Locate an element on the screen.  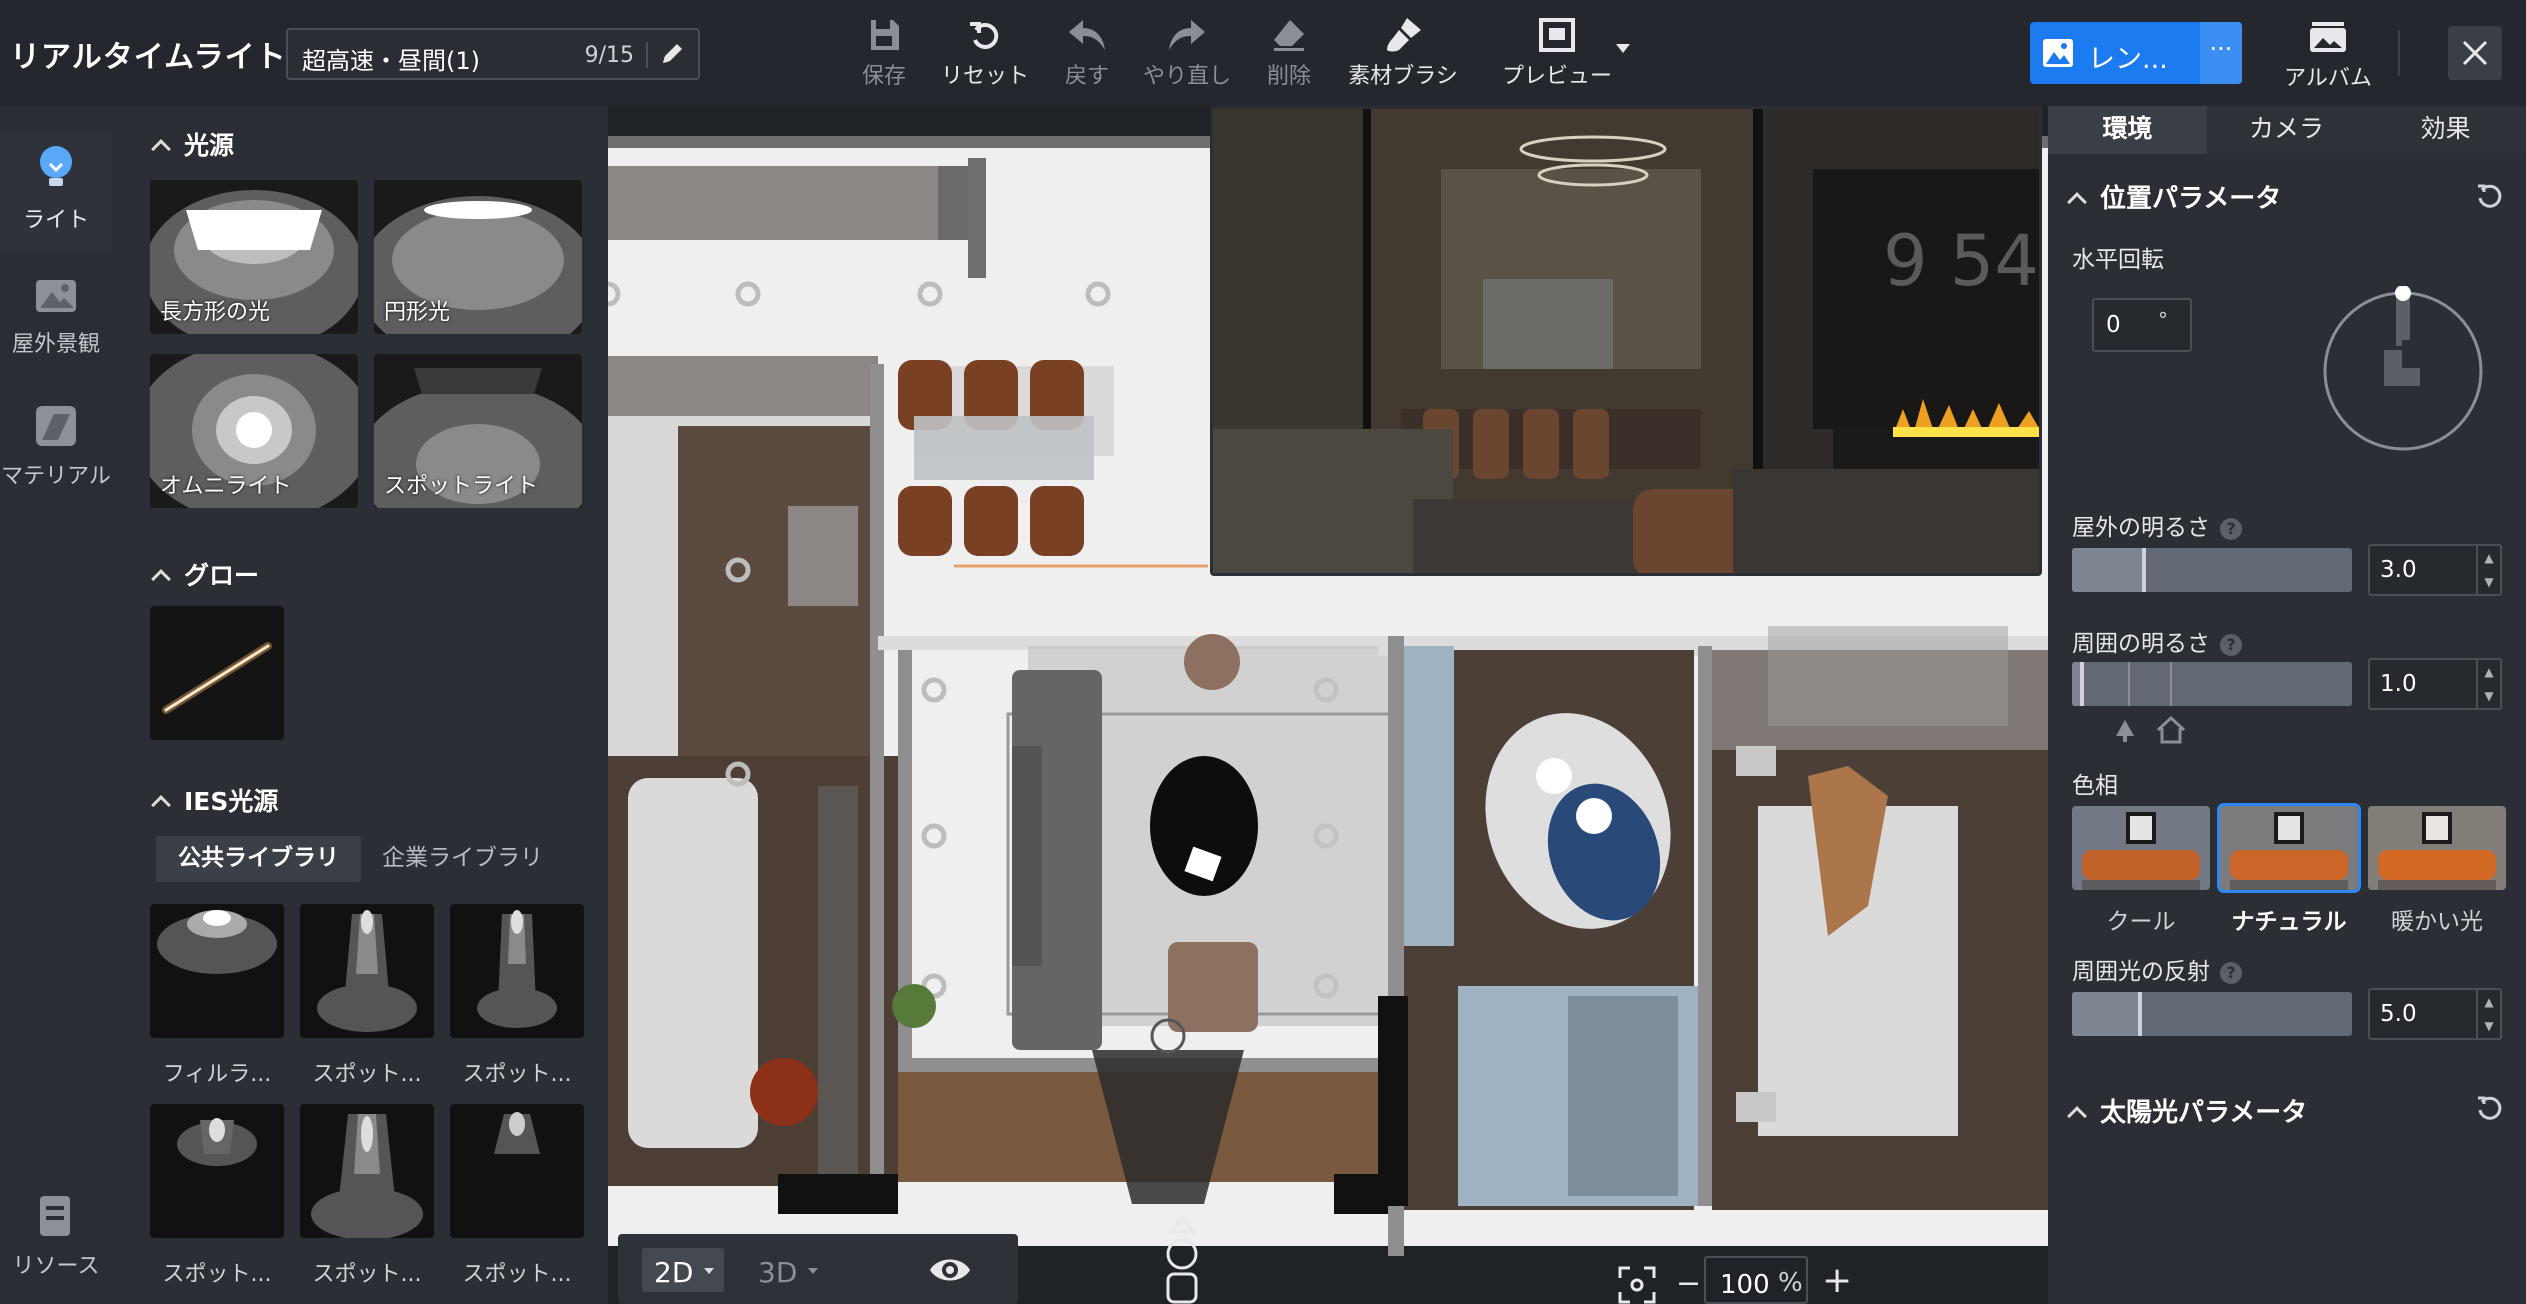
eye-icon is located at coordinates (950, 1272).